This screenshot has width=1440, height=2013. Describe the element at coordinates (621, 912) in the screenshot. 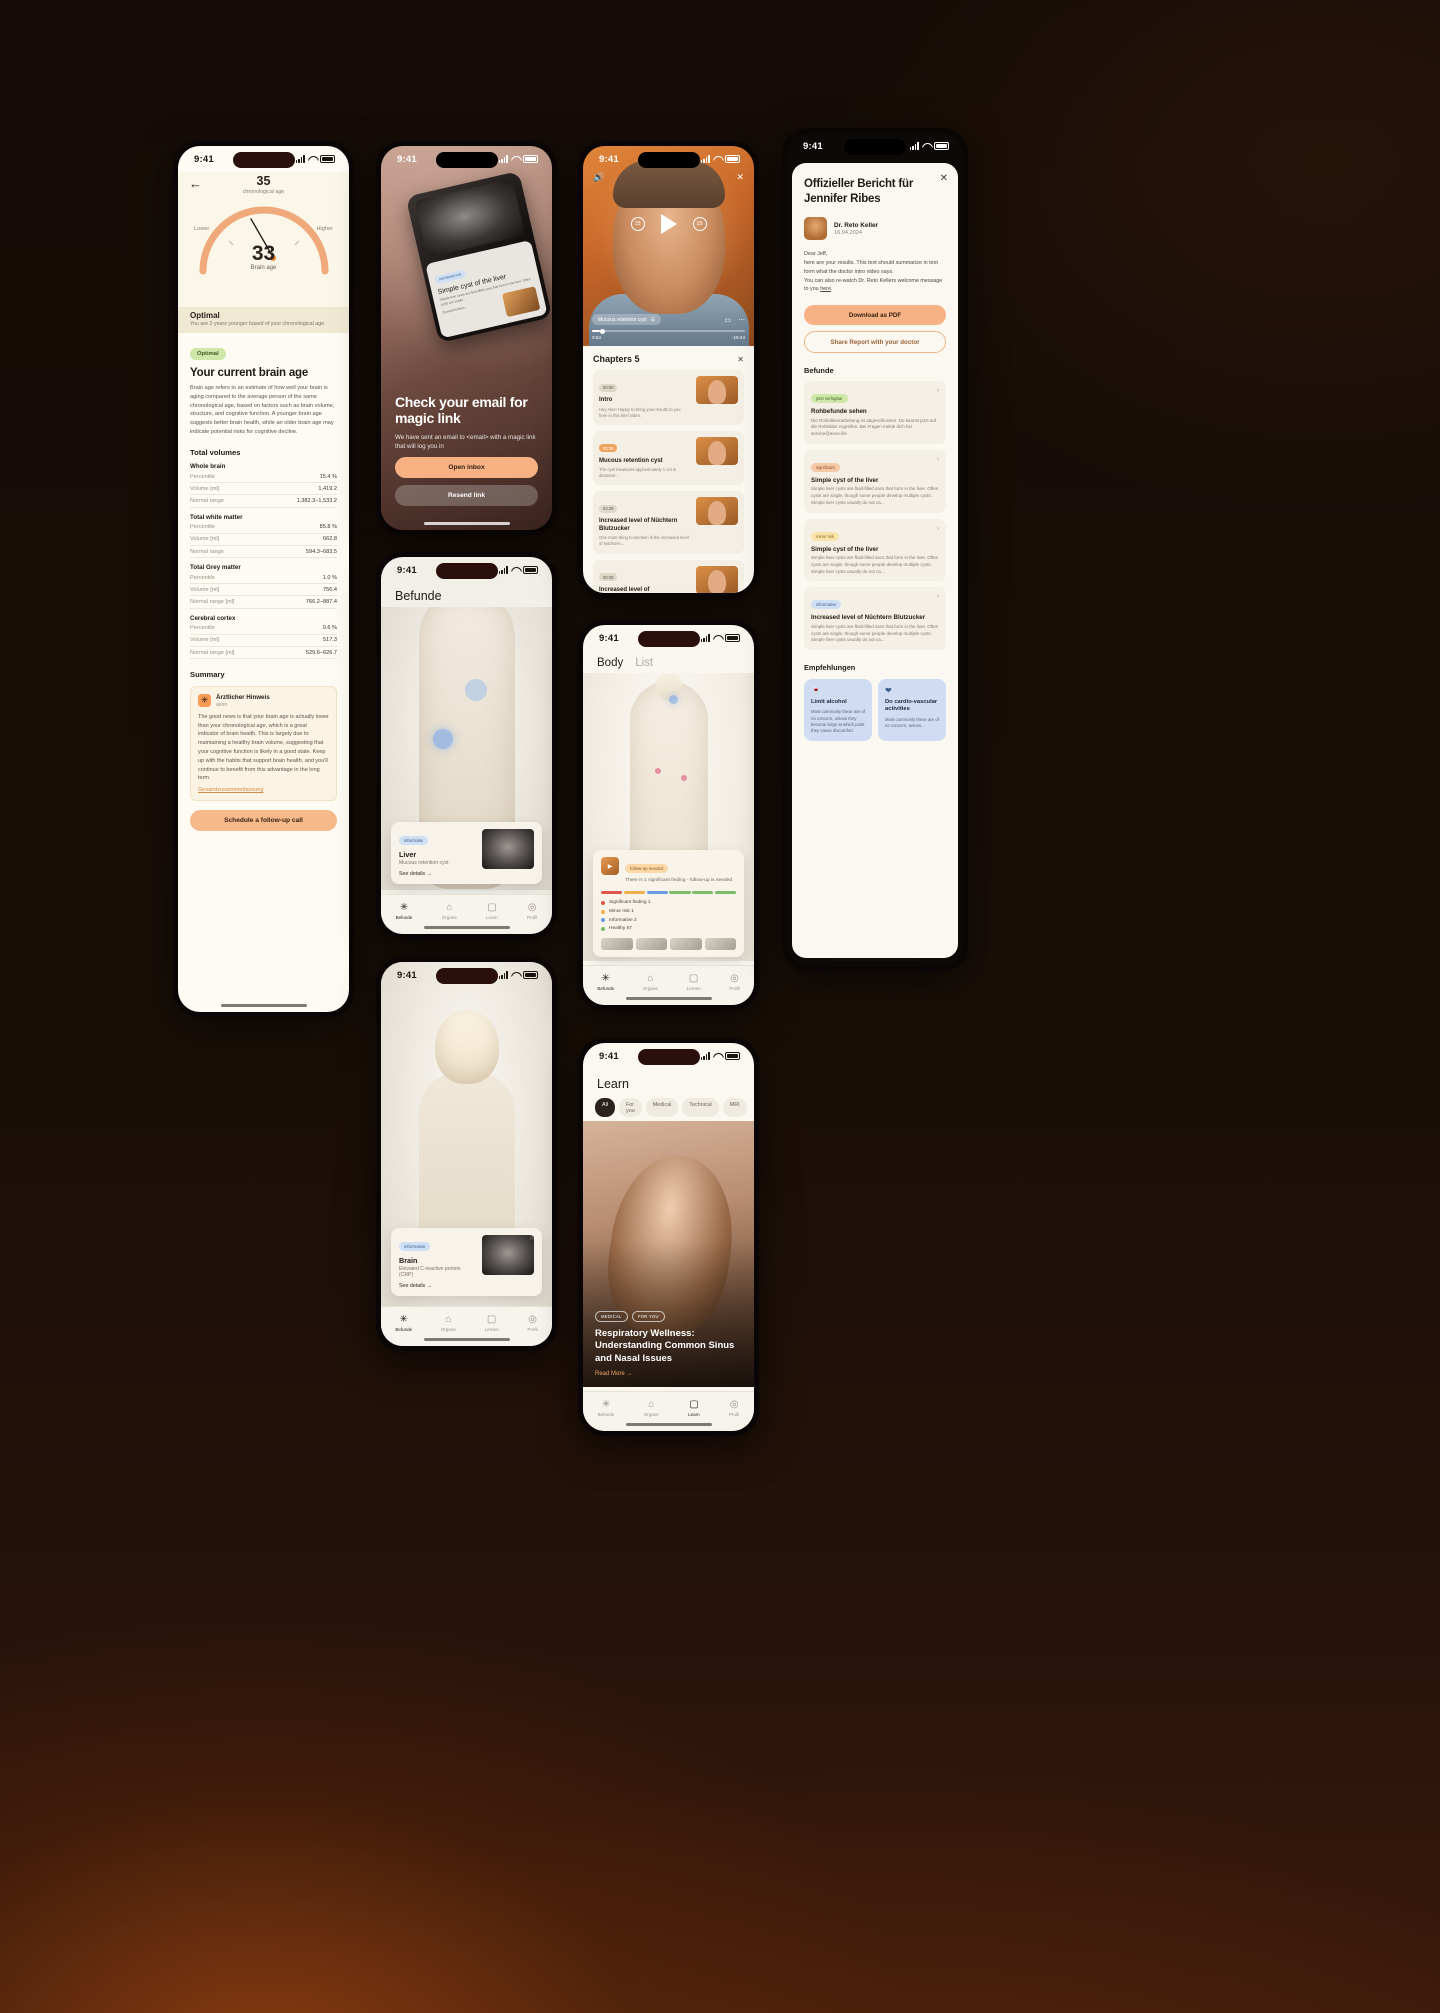

I see `legend-label: Minor risk 1` at that location.